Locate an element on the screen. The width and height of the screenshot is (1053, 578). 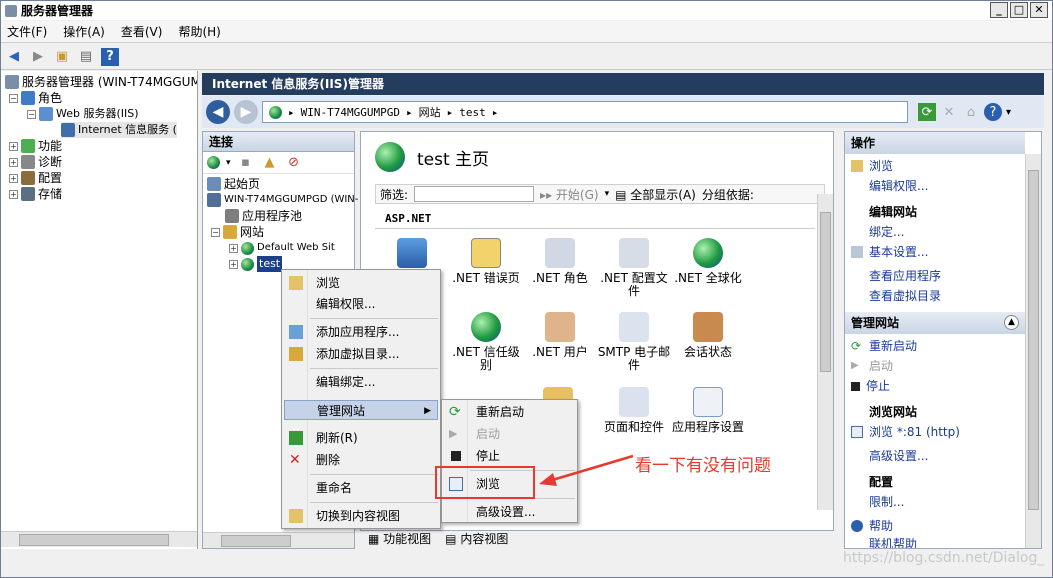
context-delete: ✕ 删除 is located at coordinates (361, 460).